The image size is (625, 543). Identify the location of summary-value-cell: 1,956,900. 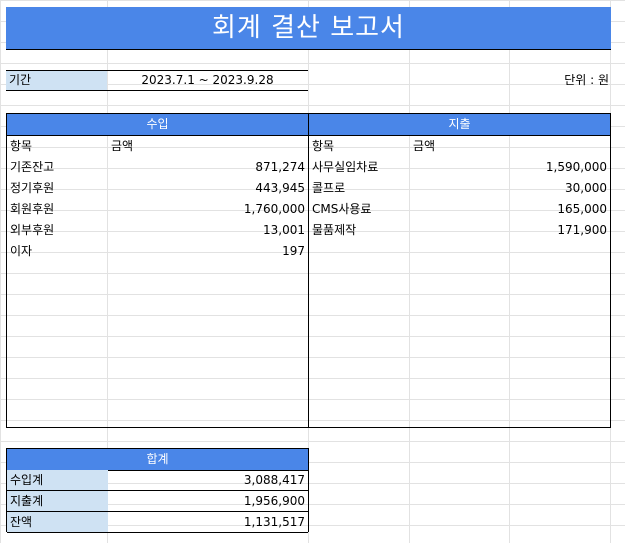
(208, 501).